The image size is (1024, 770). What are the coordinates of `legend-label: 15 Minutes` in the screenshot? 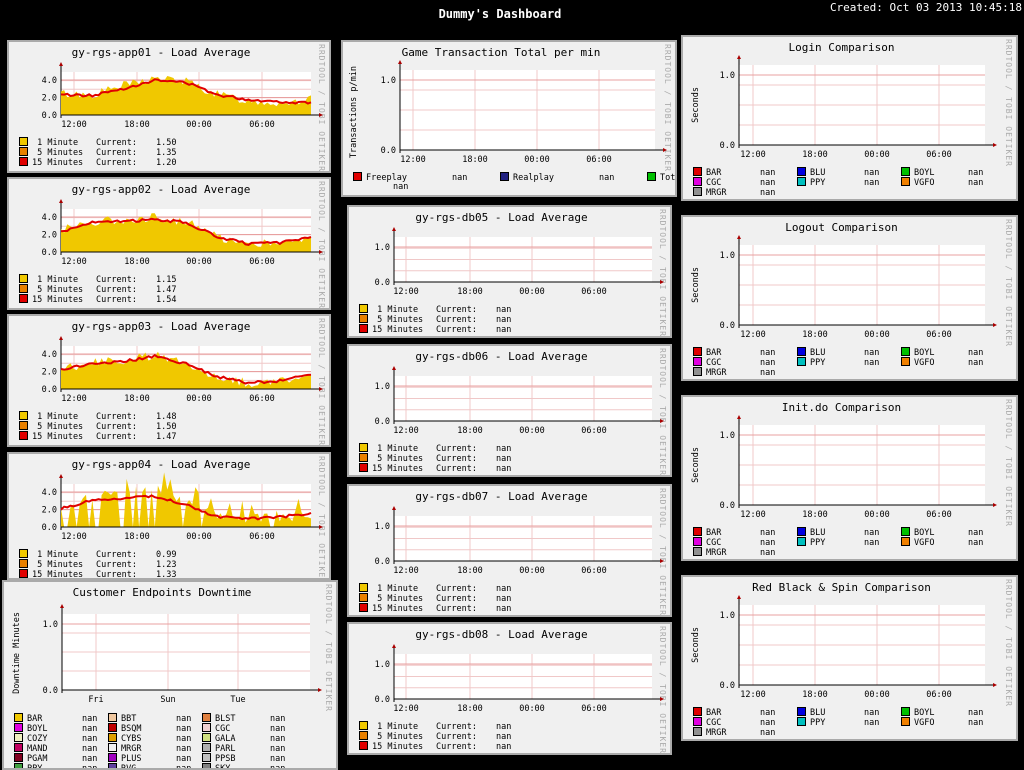 It's located at (398, 747).